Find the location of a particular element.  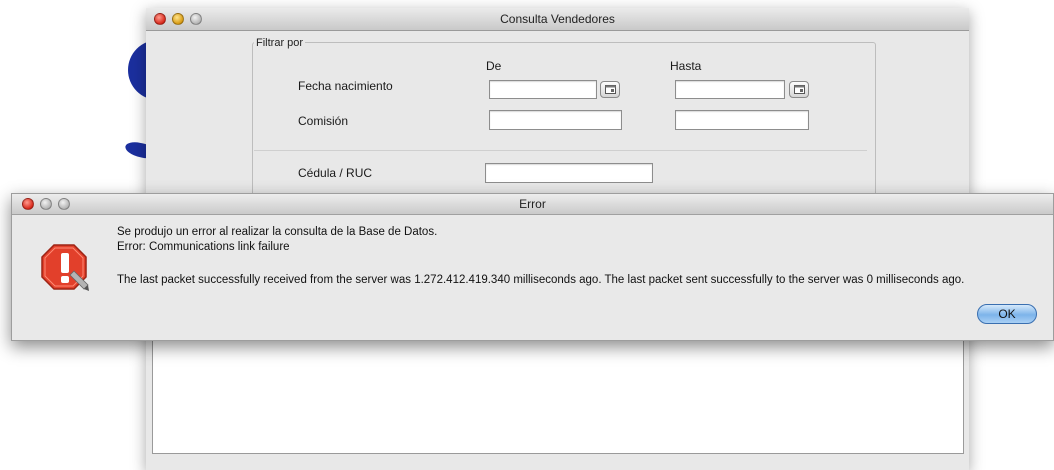

commission-label: Comisión is located at coordinates (323, 121).